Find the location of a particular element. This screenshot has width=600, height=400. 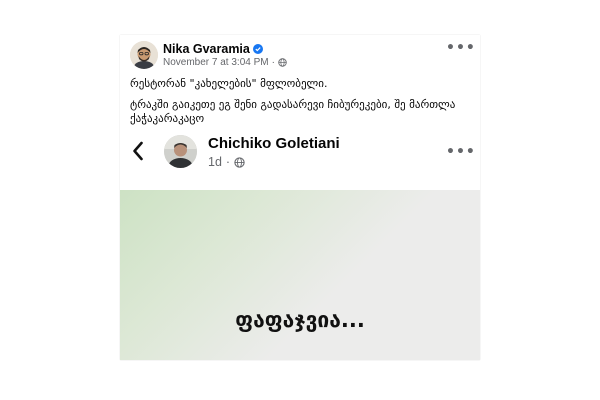

post-meta: November 7 at 3:04 PM · is located at coordinates (225, 62).